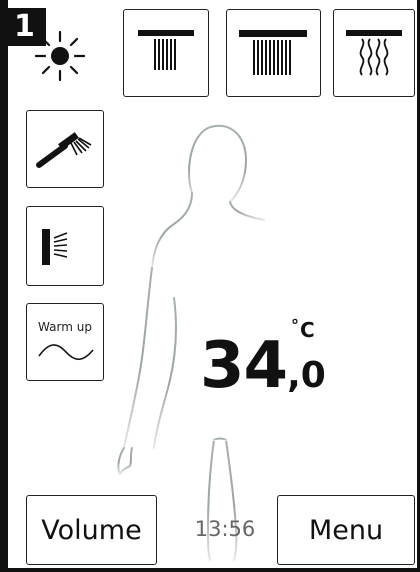 This screenshot has height=572, width=420. I want to click on wave-icon, so click(66, 352).